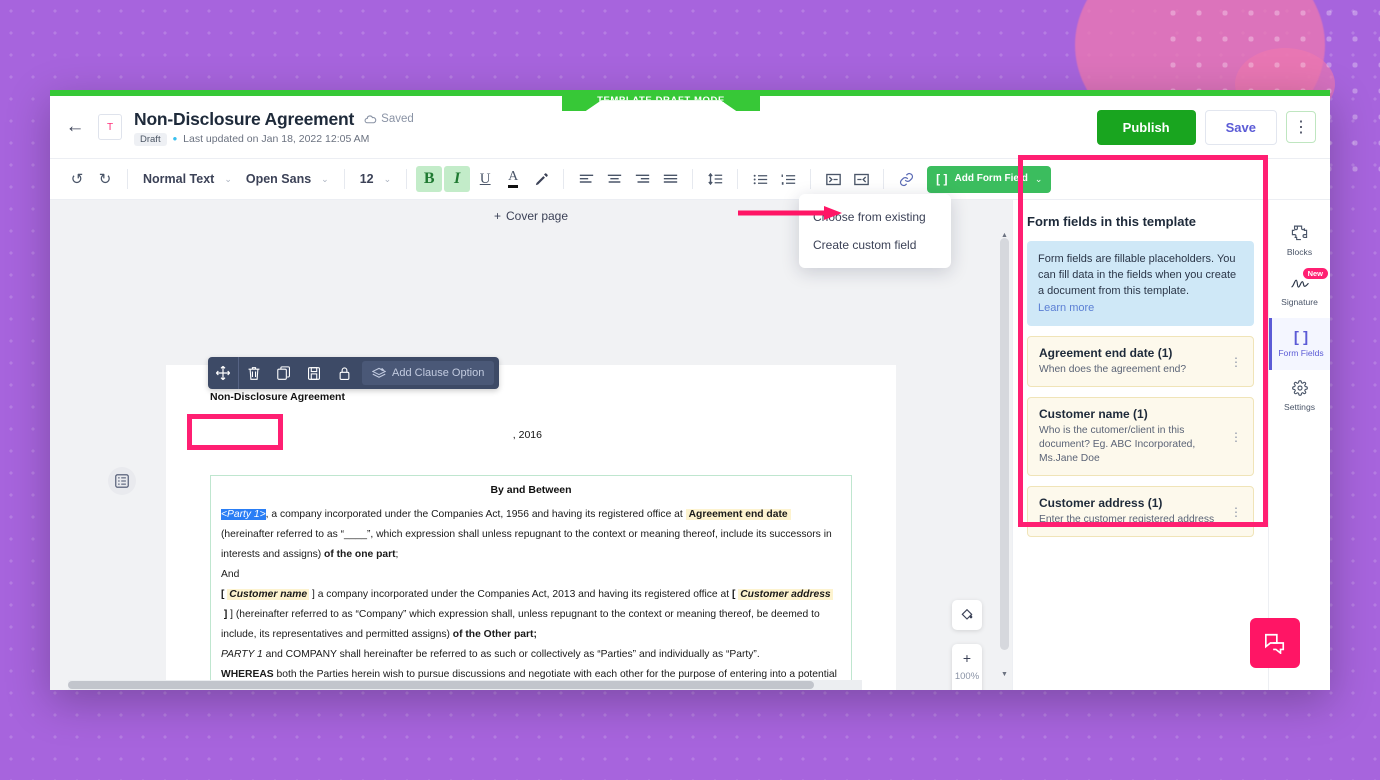 This screenshot has height=780, width=1380. I want to click on save-button: Save, so click(1240, 127).